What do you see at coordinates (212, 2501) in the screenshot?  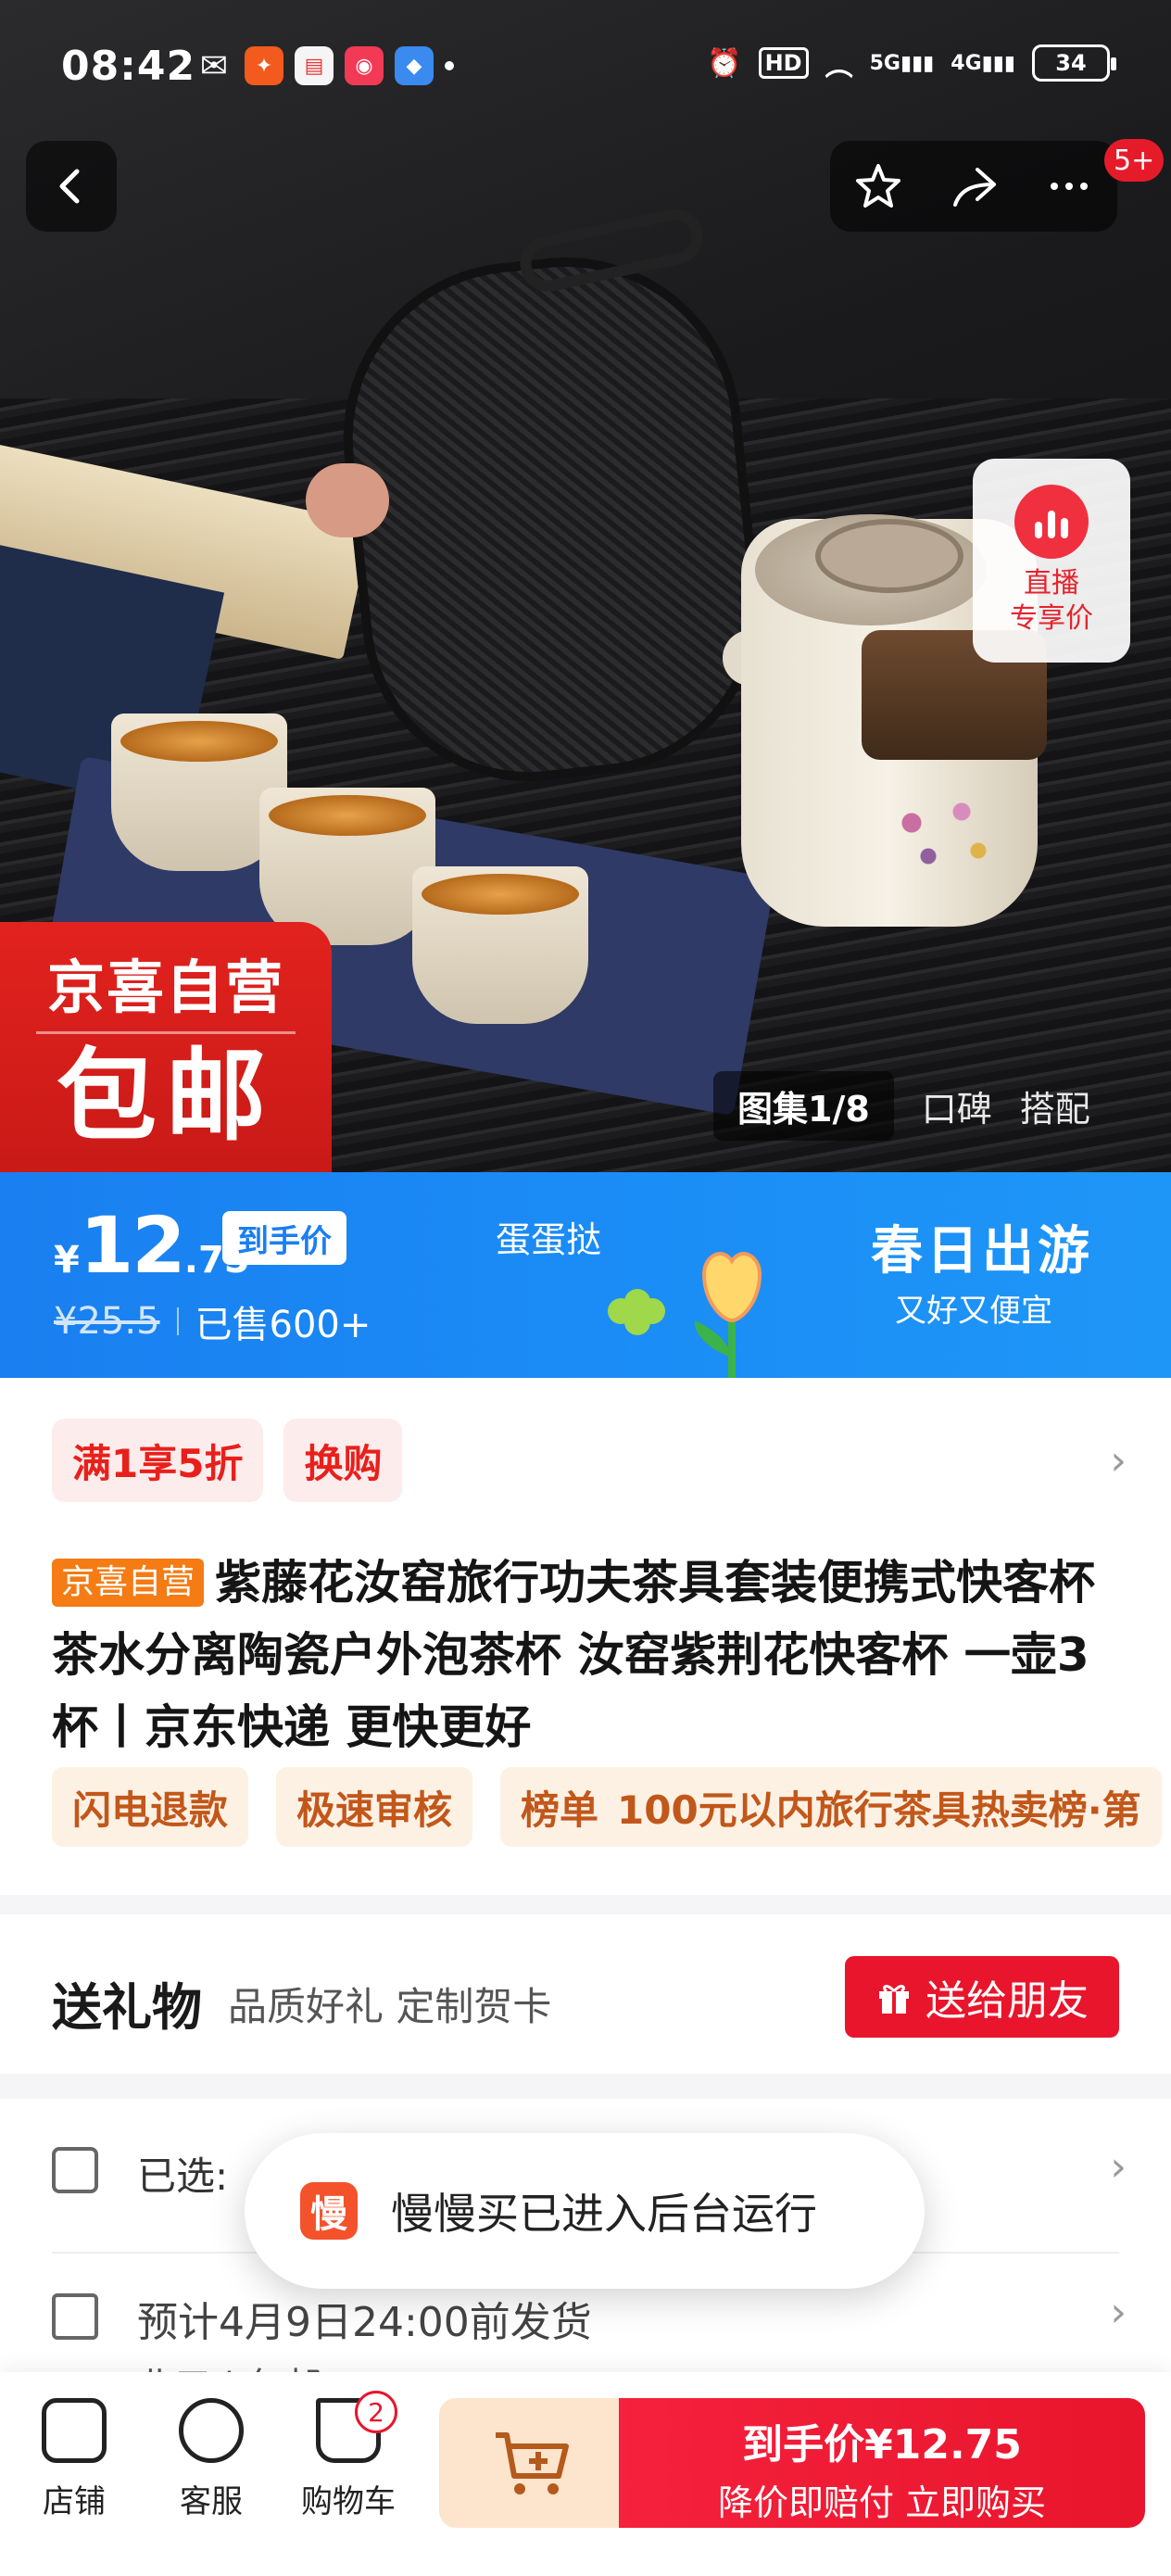 I see `service-label: 客服` at bounding box center [212, 2501].